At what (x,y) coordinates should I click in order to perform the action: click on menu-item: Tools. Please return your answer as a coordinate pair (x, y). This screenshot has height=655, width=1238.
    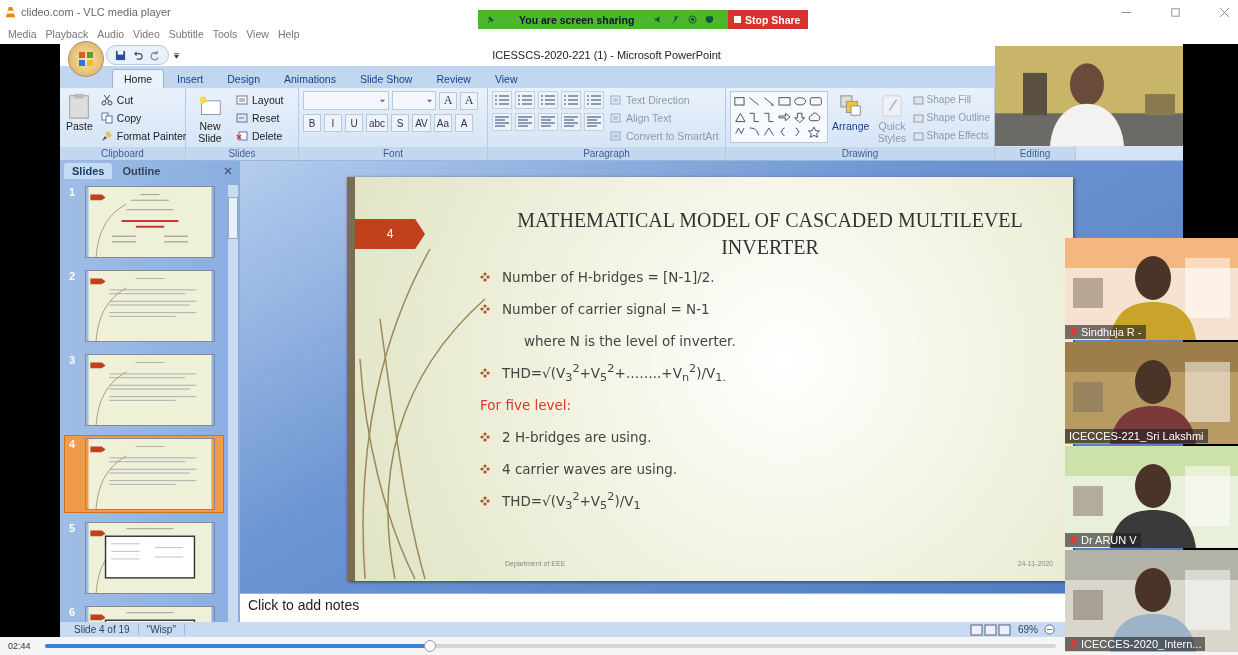
    Looking at the image, I should click on (225, 34).